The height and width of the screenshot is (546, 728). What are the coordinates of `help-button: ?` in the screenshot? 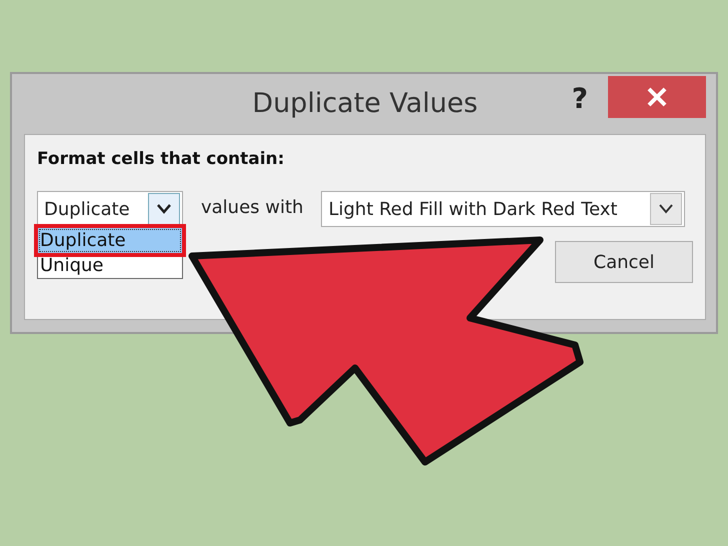 It's located at (580, 96).